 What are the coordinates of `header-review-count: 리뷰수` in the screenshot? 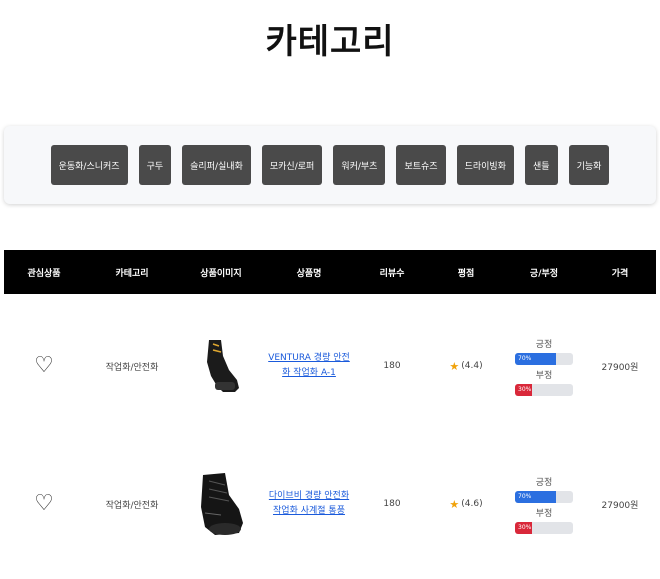 It's located at (392, 273).